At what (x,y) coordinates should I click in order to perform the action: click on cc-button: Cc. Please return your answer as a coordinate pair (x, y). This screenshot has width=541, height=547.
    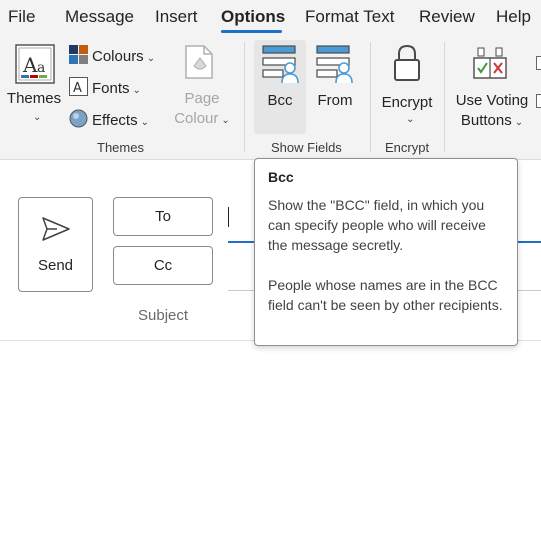
    Looking at the image, I should click on (163, 265).